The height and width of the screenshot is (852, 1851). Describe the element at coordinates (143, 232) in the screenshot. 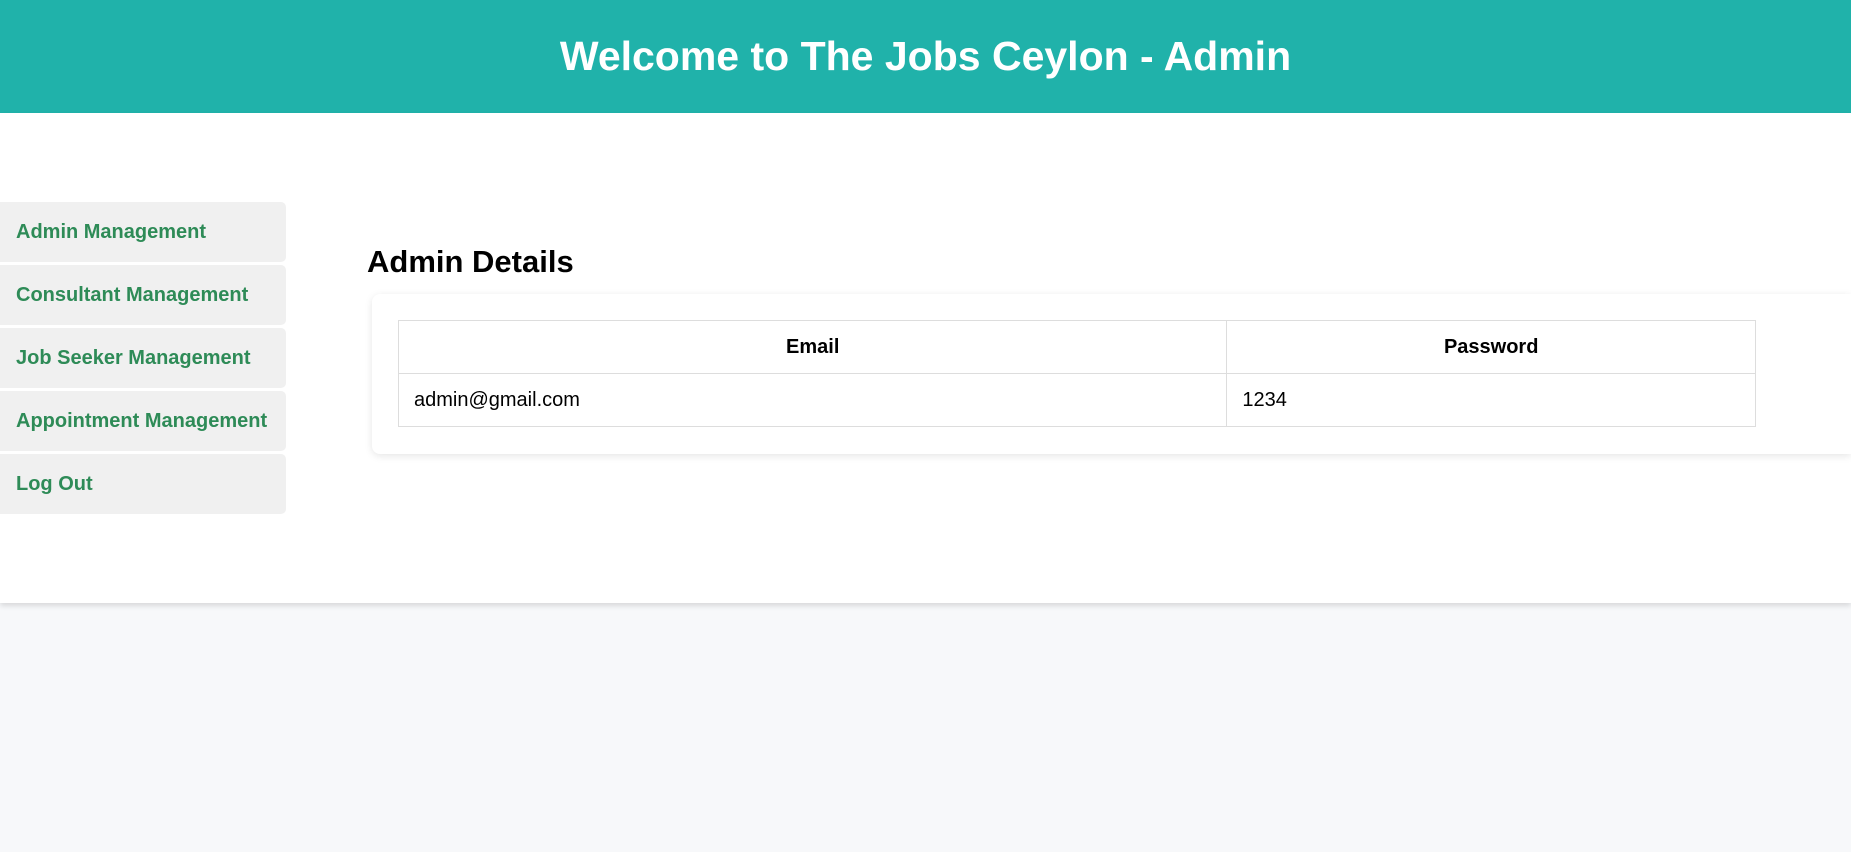

I see `sidebar-item-admin-management: Admin Management` at that location.